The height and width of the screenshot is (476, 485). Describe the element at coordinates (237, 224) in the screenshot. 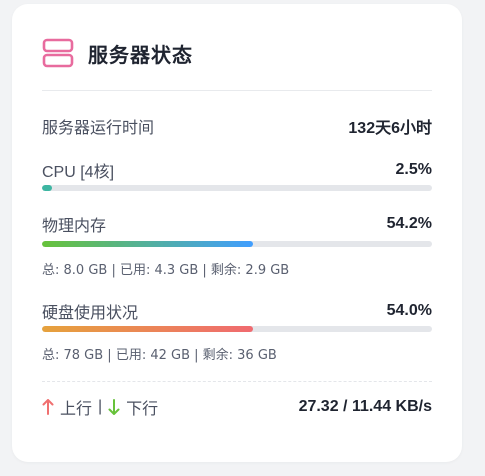

I see `memory-row: 物理内存 54.2%` at that location.